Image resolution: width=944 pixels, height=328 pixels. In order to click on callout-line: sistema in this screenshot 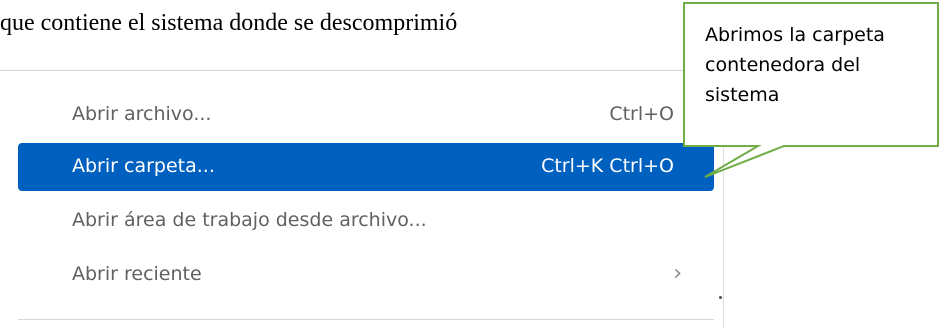, I will do `click(742, 95)`.